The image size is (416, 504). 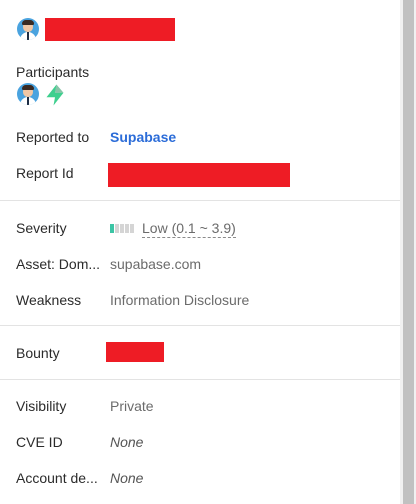 What do you see at coordinates (122, 228) in the screenshot?
I see `severity-level-indicator` at bounding box center [122, 228].